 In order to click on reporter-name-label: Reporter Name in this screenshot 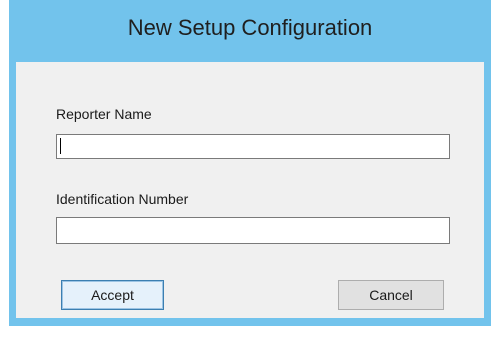, I will do `click(104, 114)`.